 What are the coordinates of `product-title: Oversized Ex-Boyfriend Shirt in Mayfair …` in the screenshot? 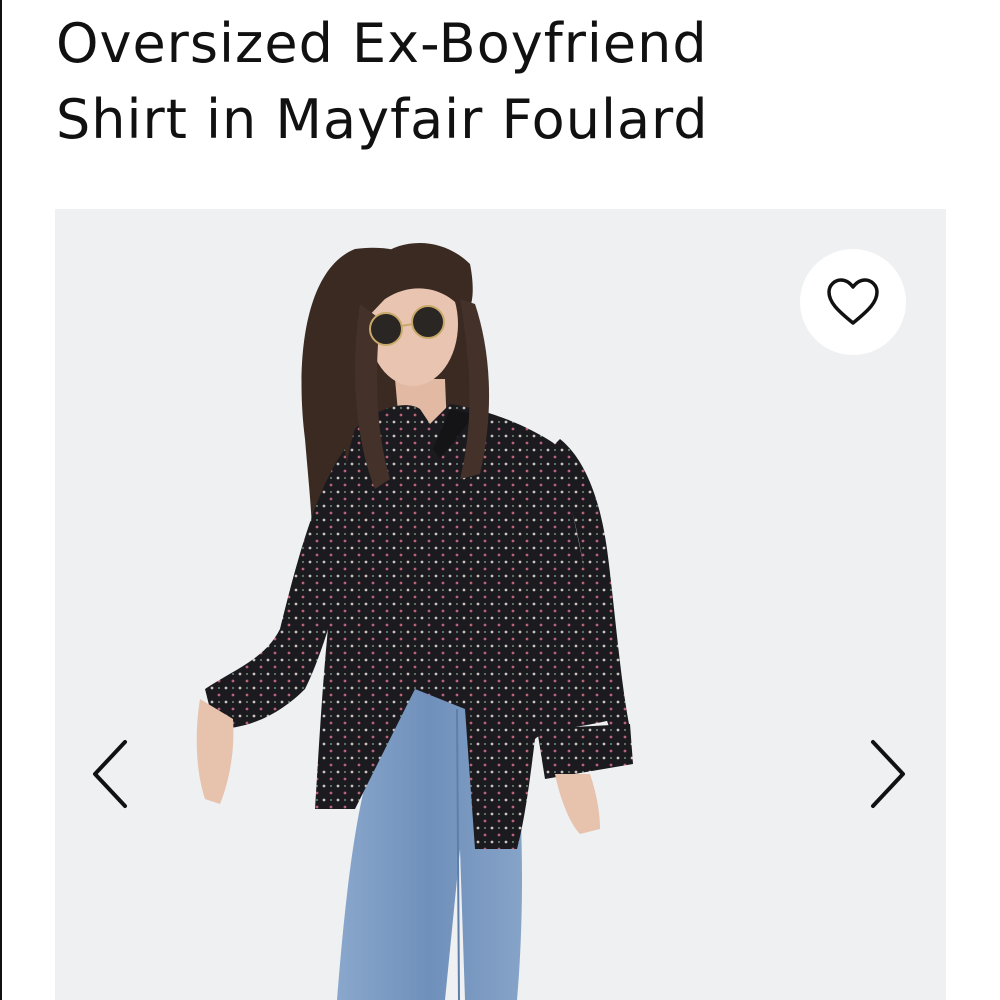 It's located at (496, 82).